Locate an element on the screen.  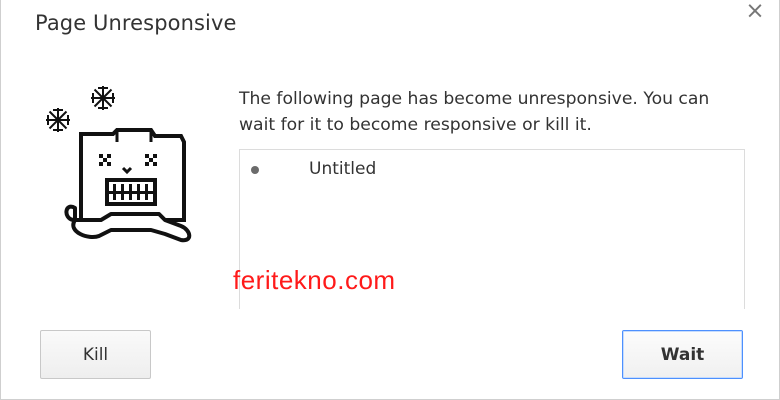
kill-button: Kill is located at coordinates (95, 354).